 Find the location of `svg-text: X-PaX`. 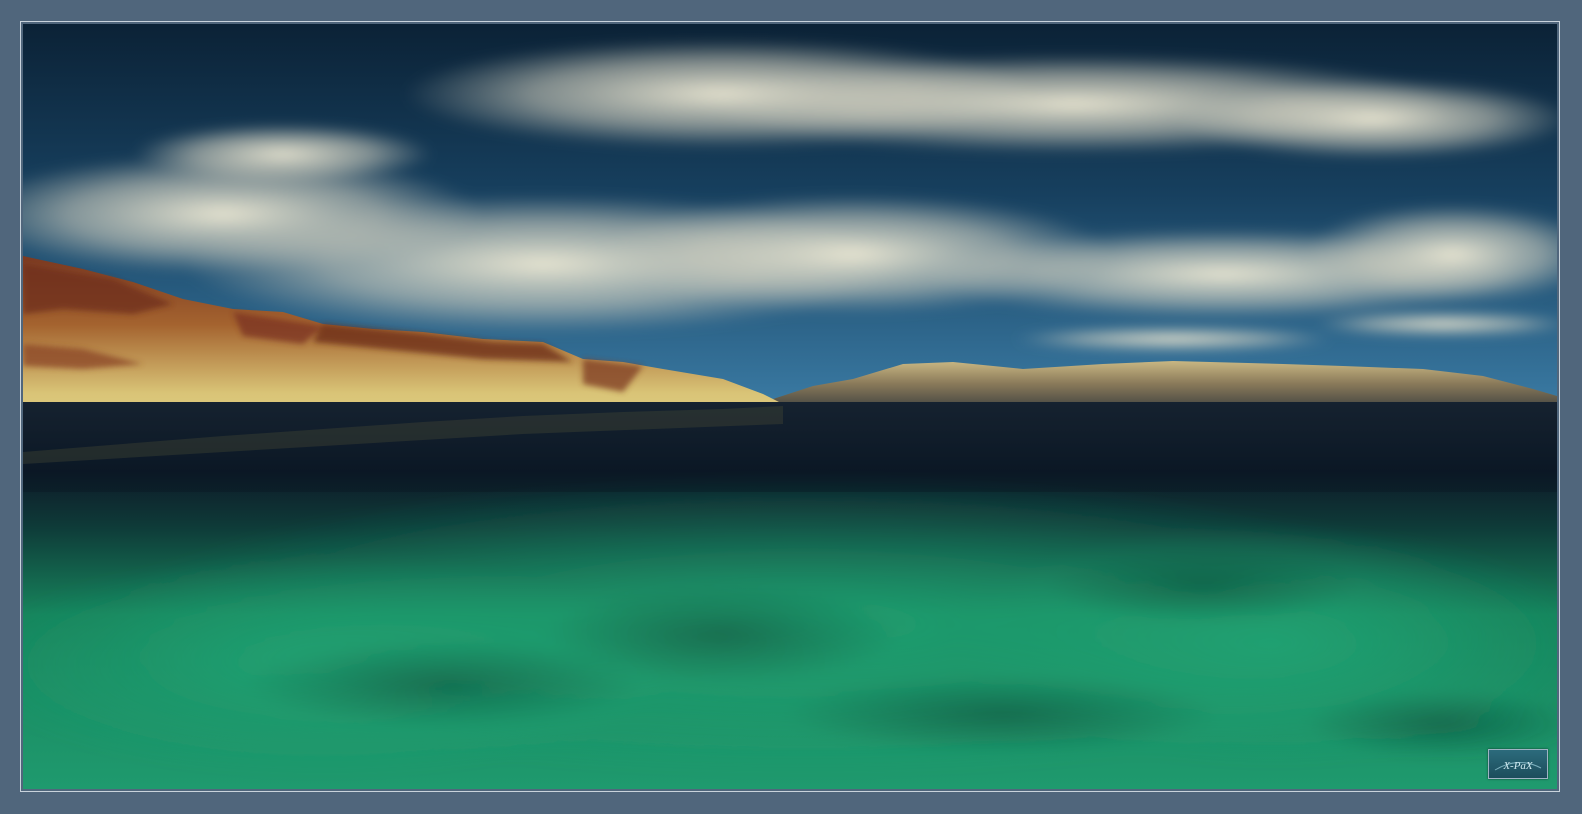

svg-text: X-PaX is located at coordinates (1518, 766).